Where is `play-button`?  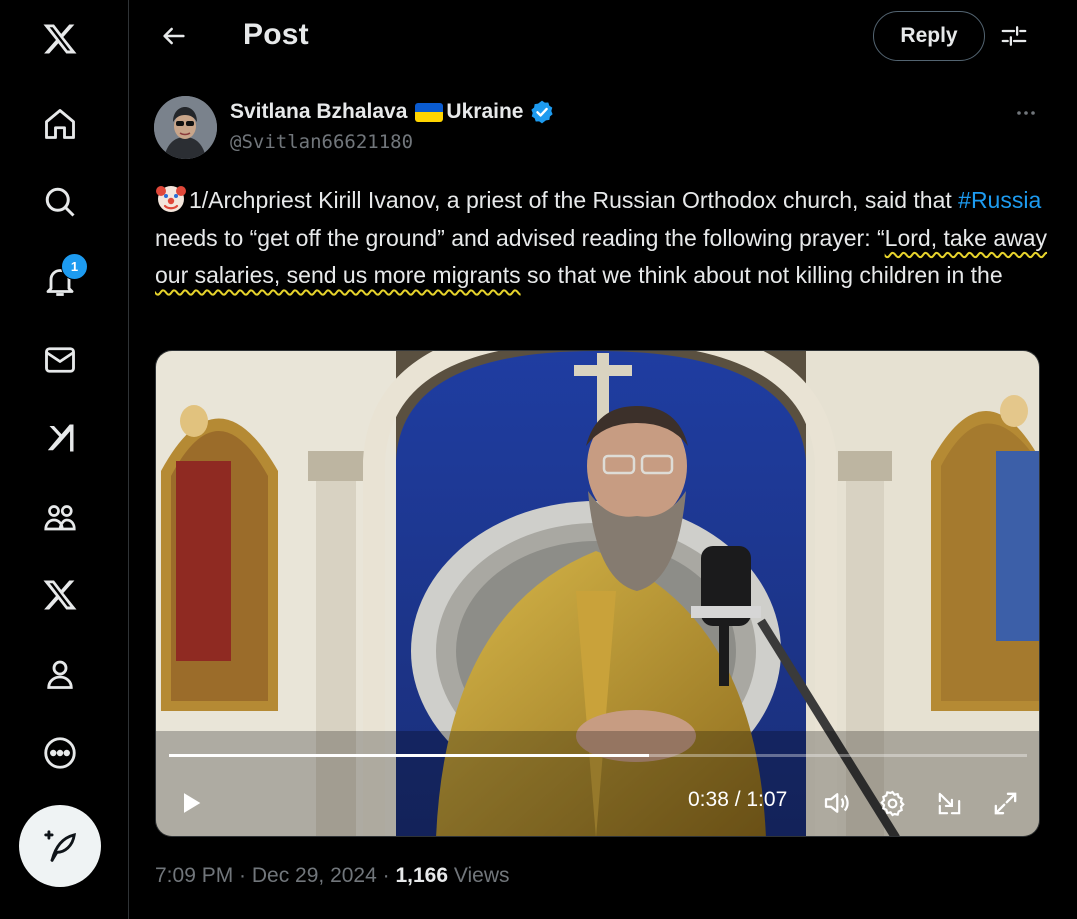 play-button is located at coordinates (191, 803).